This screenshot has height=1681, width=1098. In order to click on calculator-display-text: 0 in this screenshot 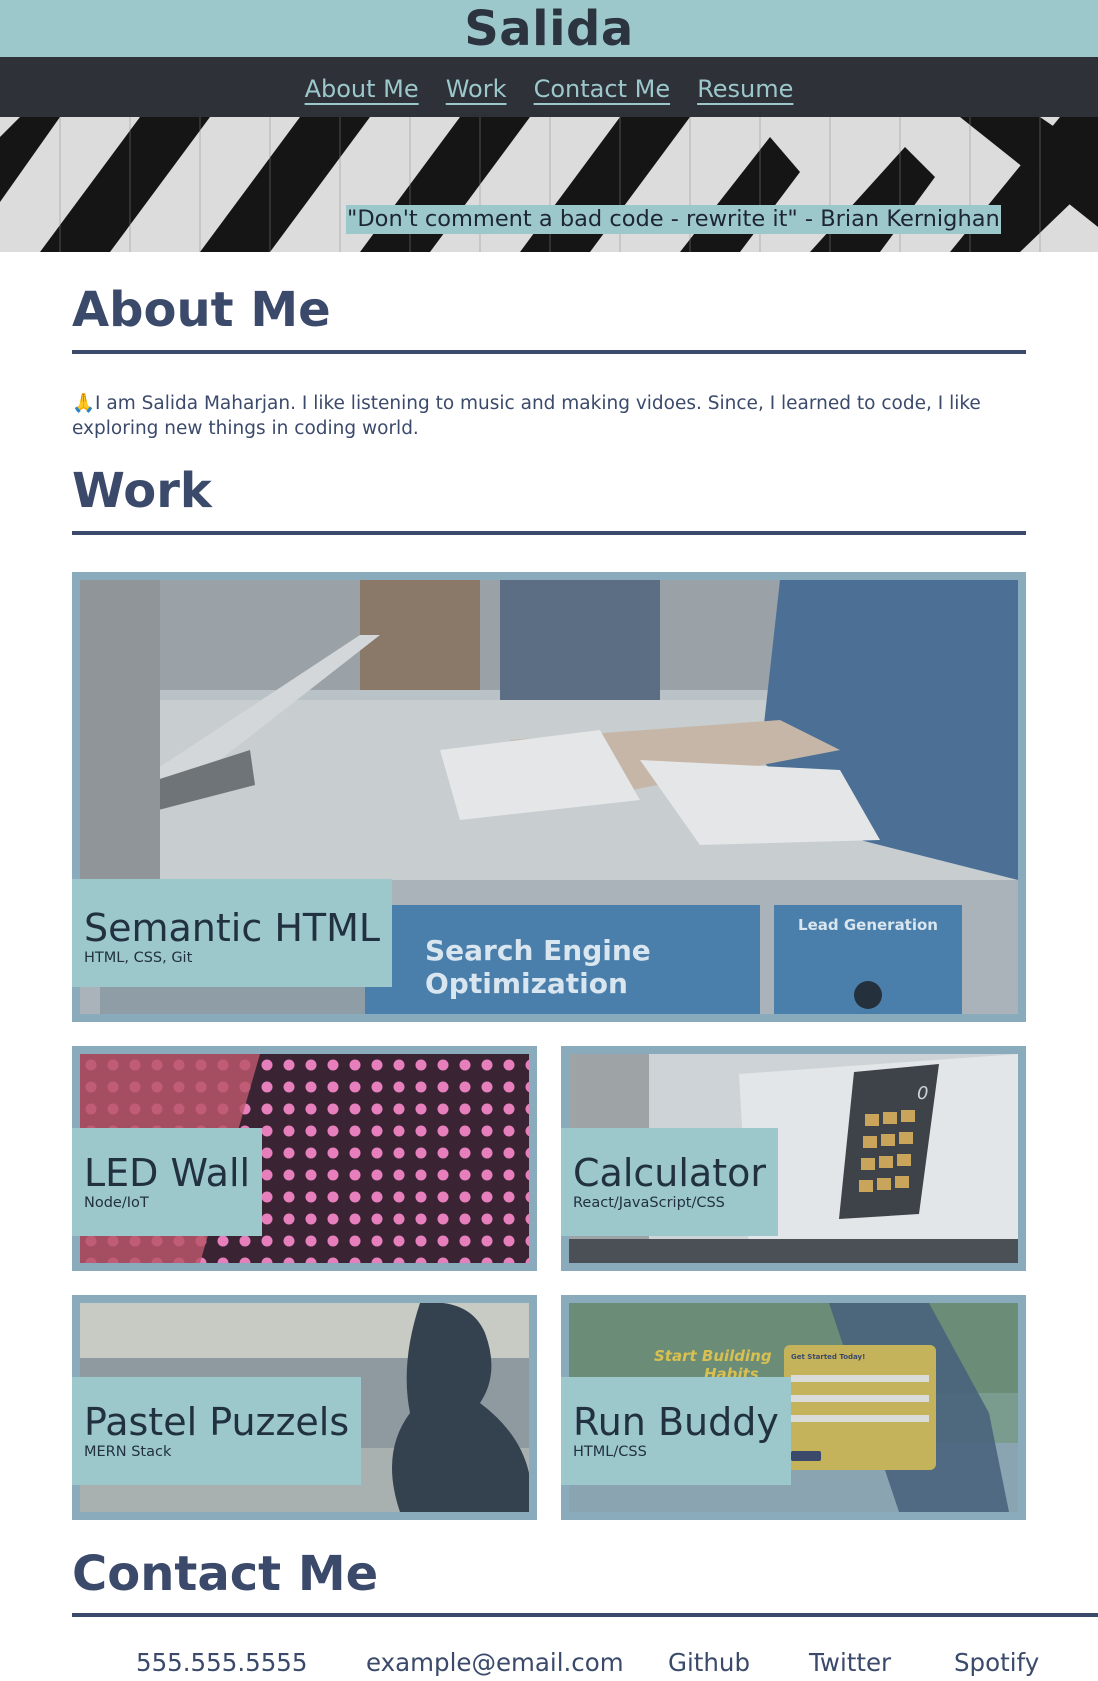, I will do `click(922, 1093)`.